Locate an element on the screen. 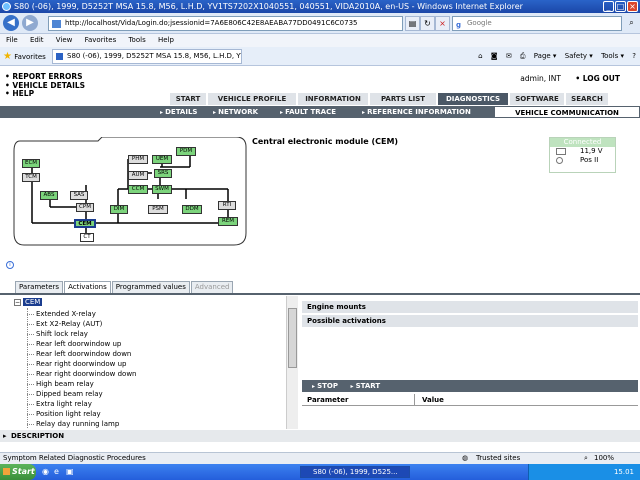 This screenshot has width=640, height=480. compat-view-button: ▤ is located at coordinates (412, 23).